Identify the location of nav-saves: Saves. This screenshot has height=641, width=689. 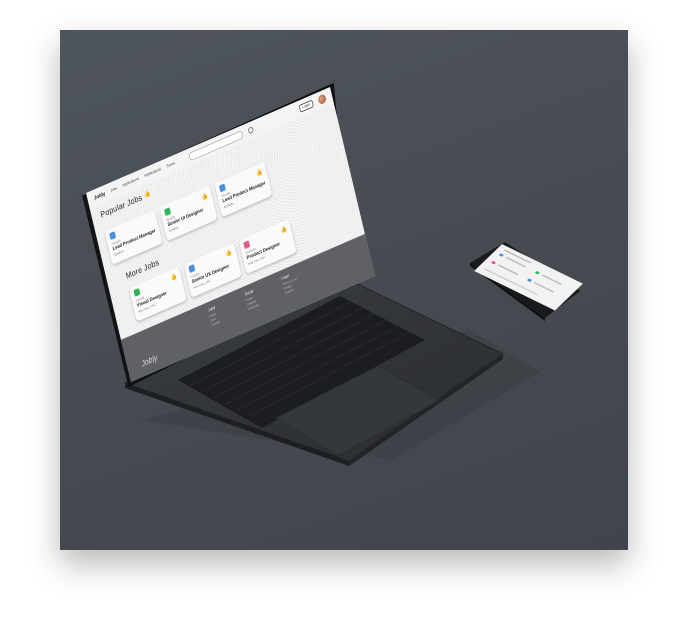
(171, 165).